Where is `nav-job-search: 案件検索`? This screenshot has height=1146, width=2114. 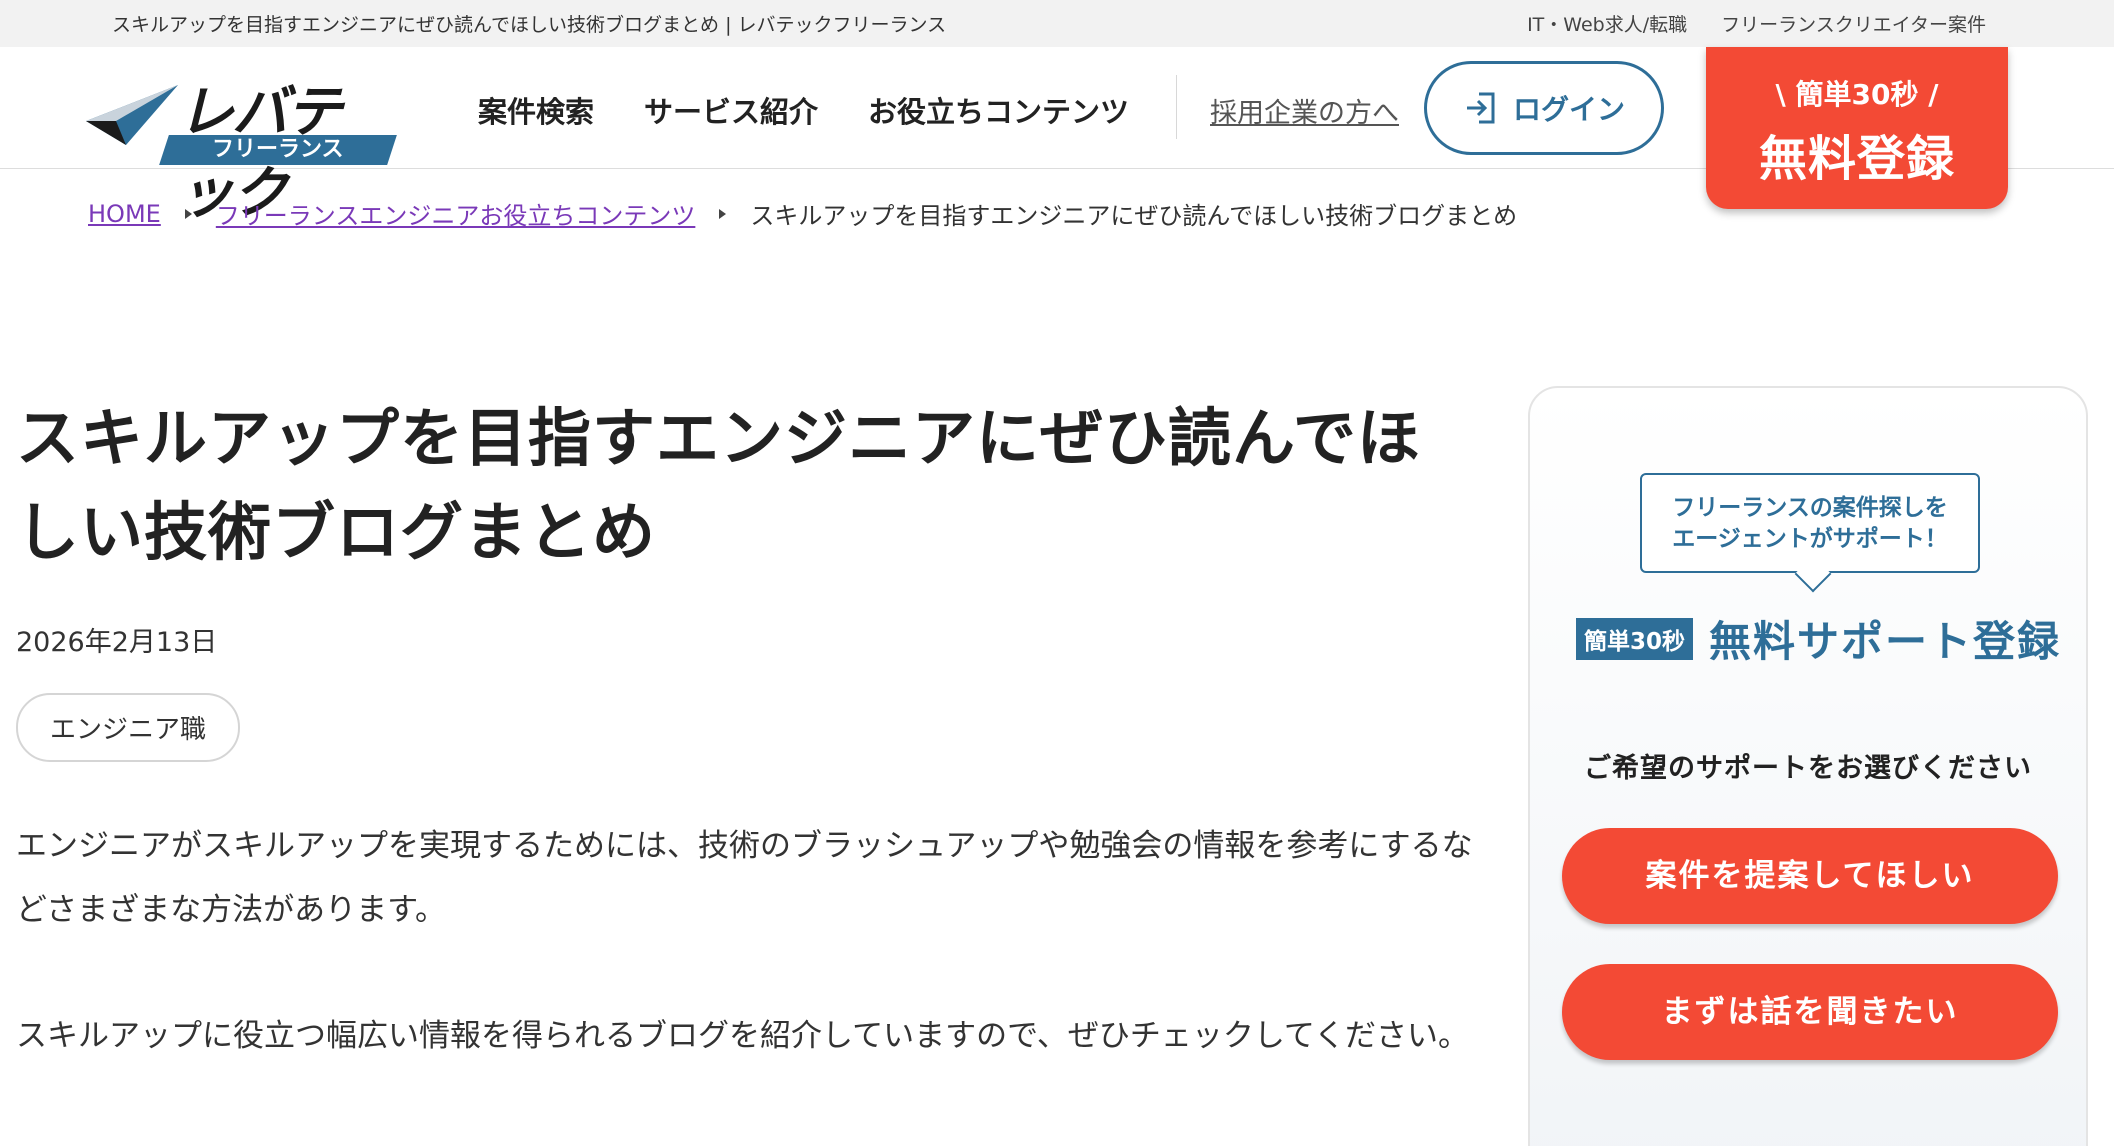 nav-job-search: 案件検索 is located at coordinates (536, 110).